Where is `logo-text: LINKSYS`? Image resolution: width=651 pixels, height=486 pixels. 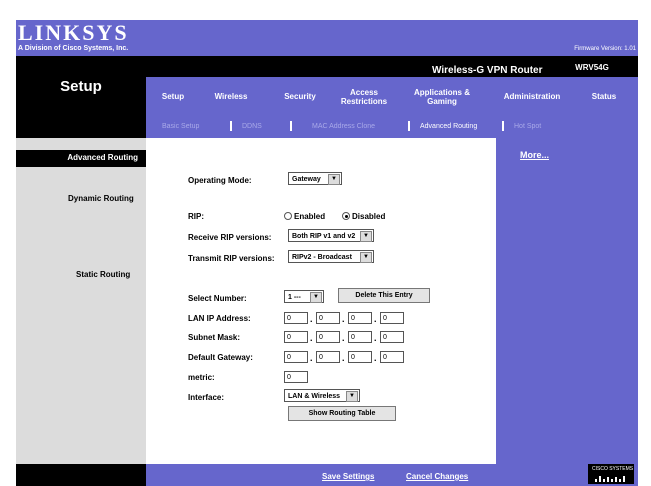
logo-text: LINKSYS is located at coordinates (73, 32).